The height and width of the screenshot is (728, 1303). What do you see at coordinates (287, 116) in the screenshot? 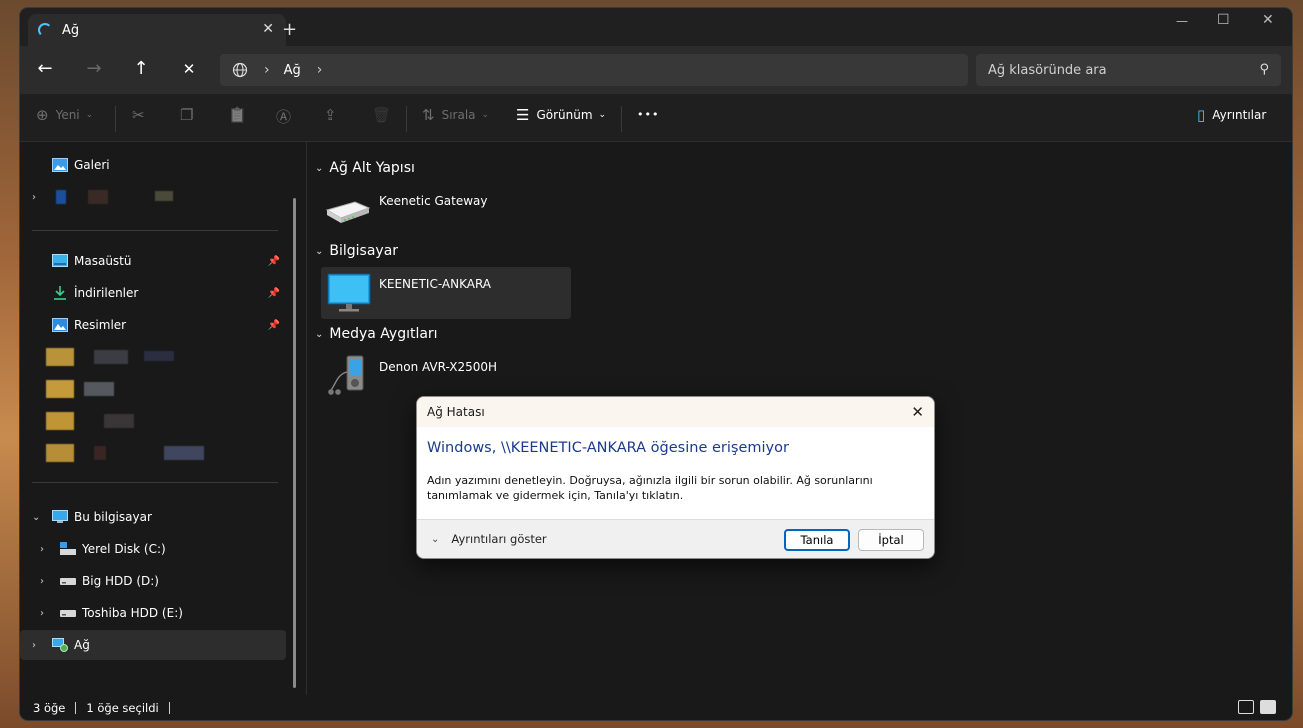
I see `rename-button: Ⓐ` at bounding box center [287, 116].